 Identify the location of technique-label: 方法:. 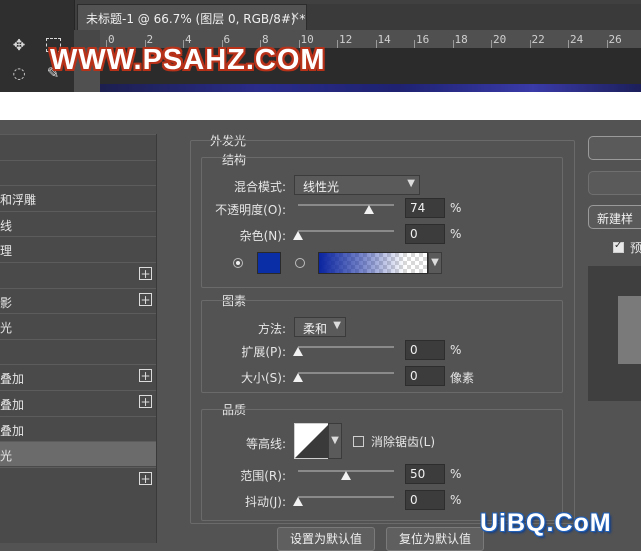
(271, 329).